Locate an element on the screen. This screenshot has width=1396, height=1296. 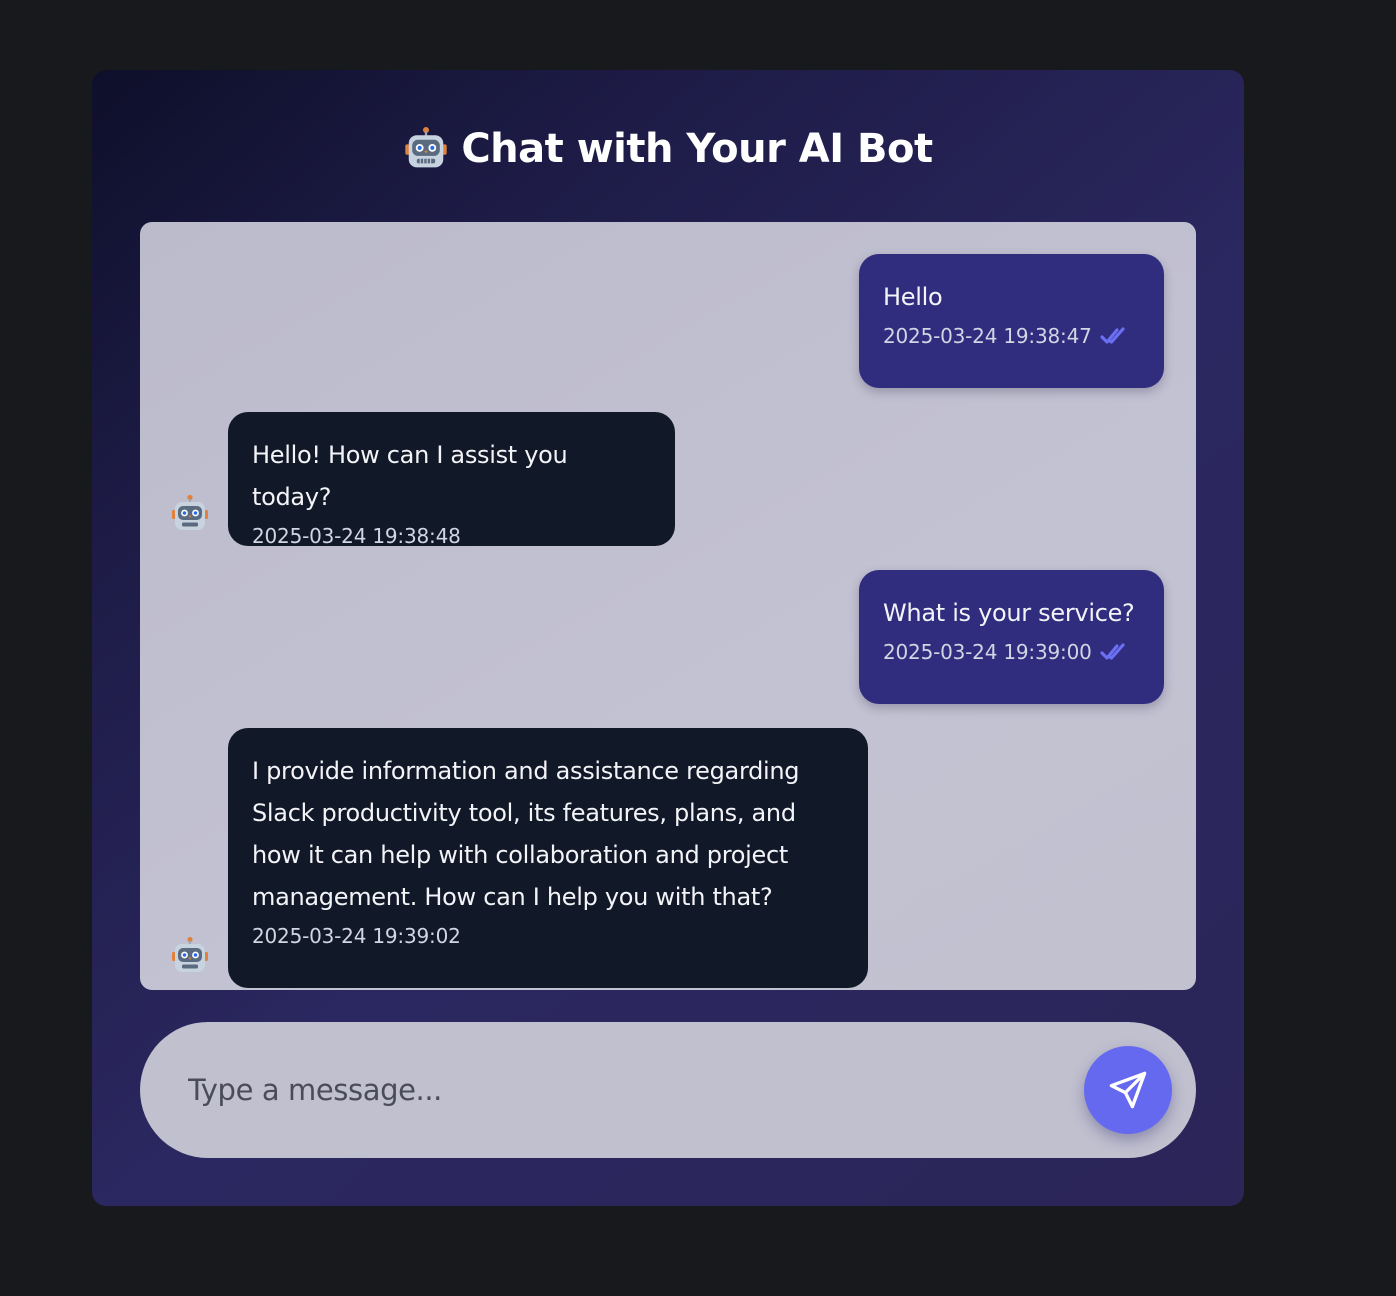
message-meta: 2025-03-24 19:38:47 is located at coordinates (1011, 336).